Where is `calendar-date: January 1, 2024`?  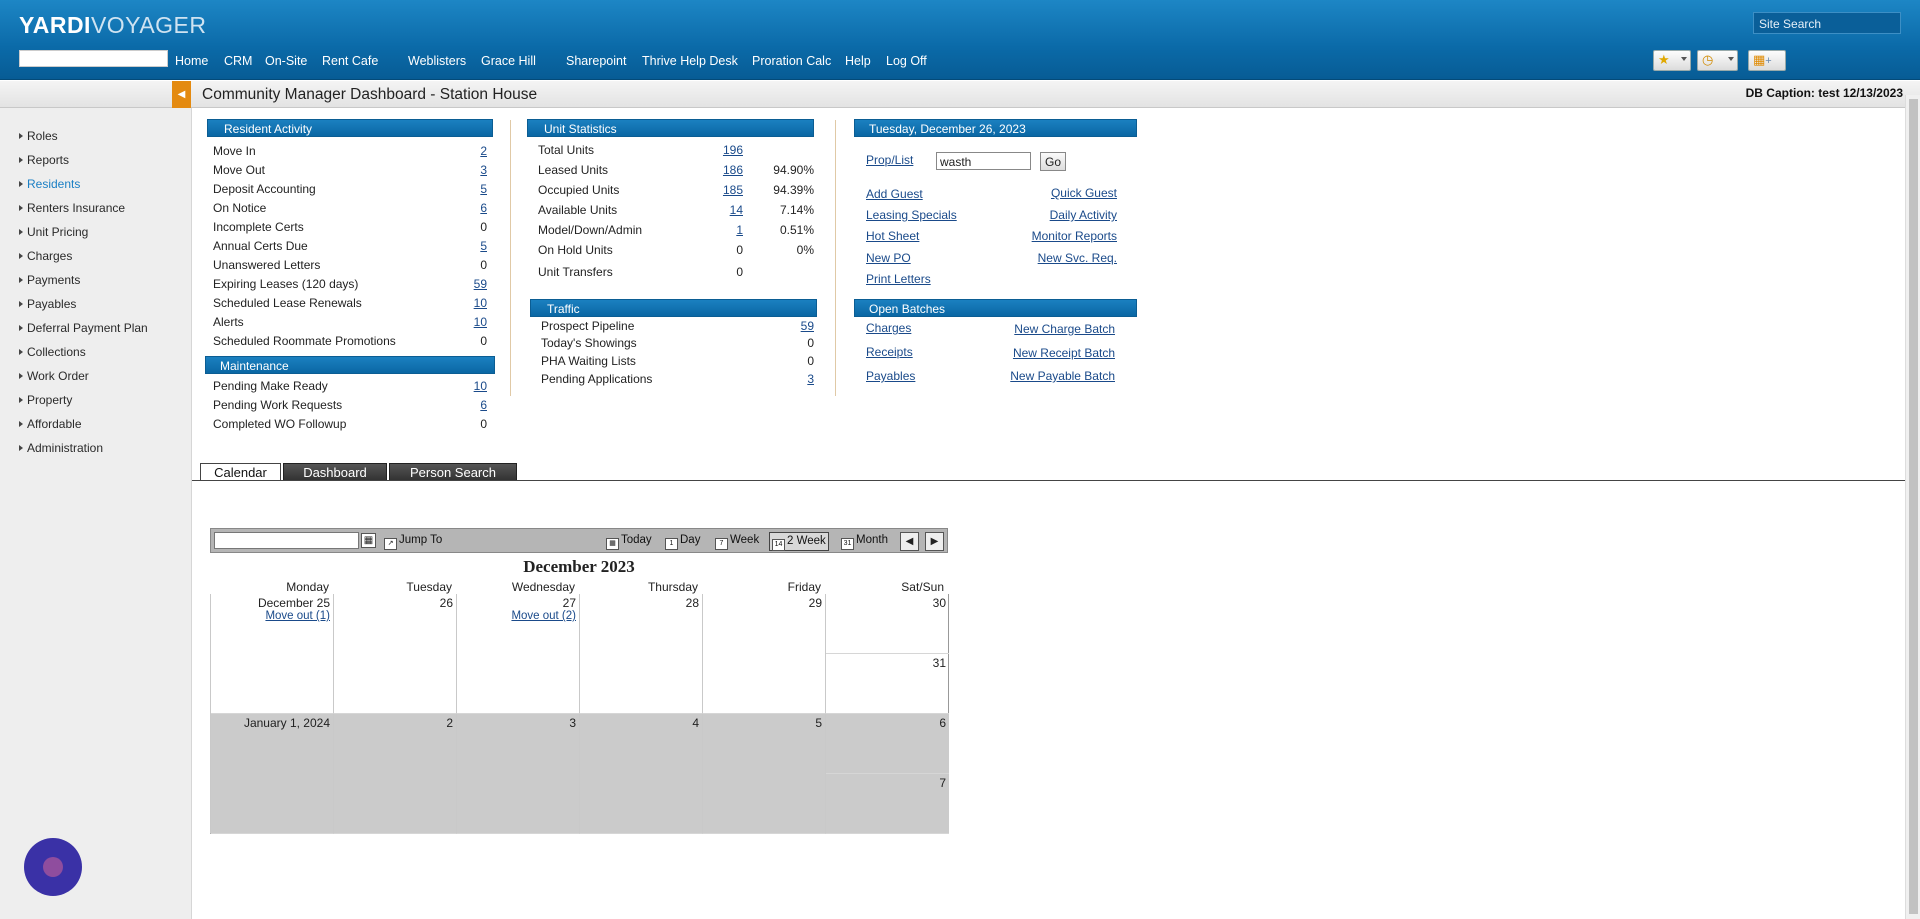 calendar-date: January 1, 2024 is located at coordinates (286, 723).